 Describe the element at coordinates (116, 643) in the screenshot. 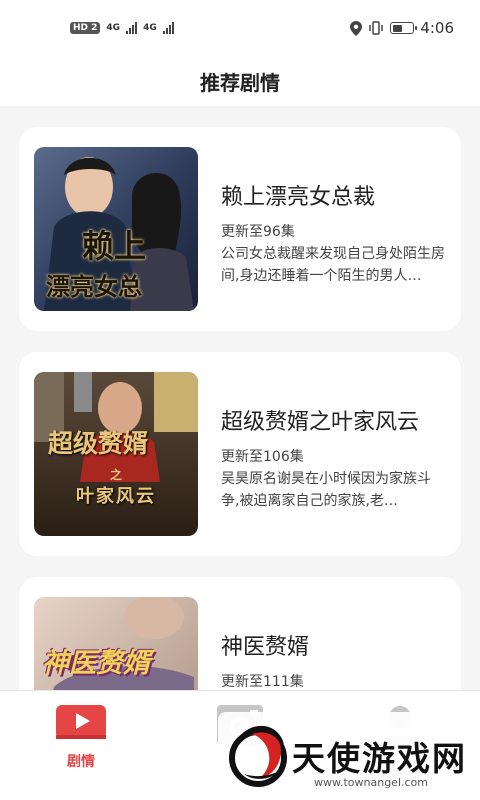

I see `drama-cover: 神医赘婿` at that location.